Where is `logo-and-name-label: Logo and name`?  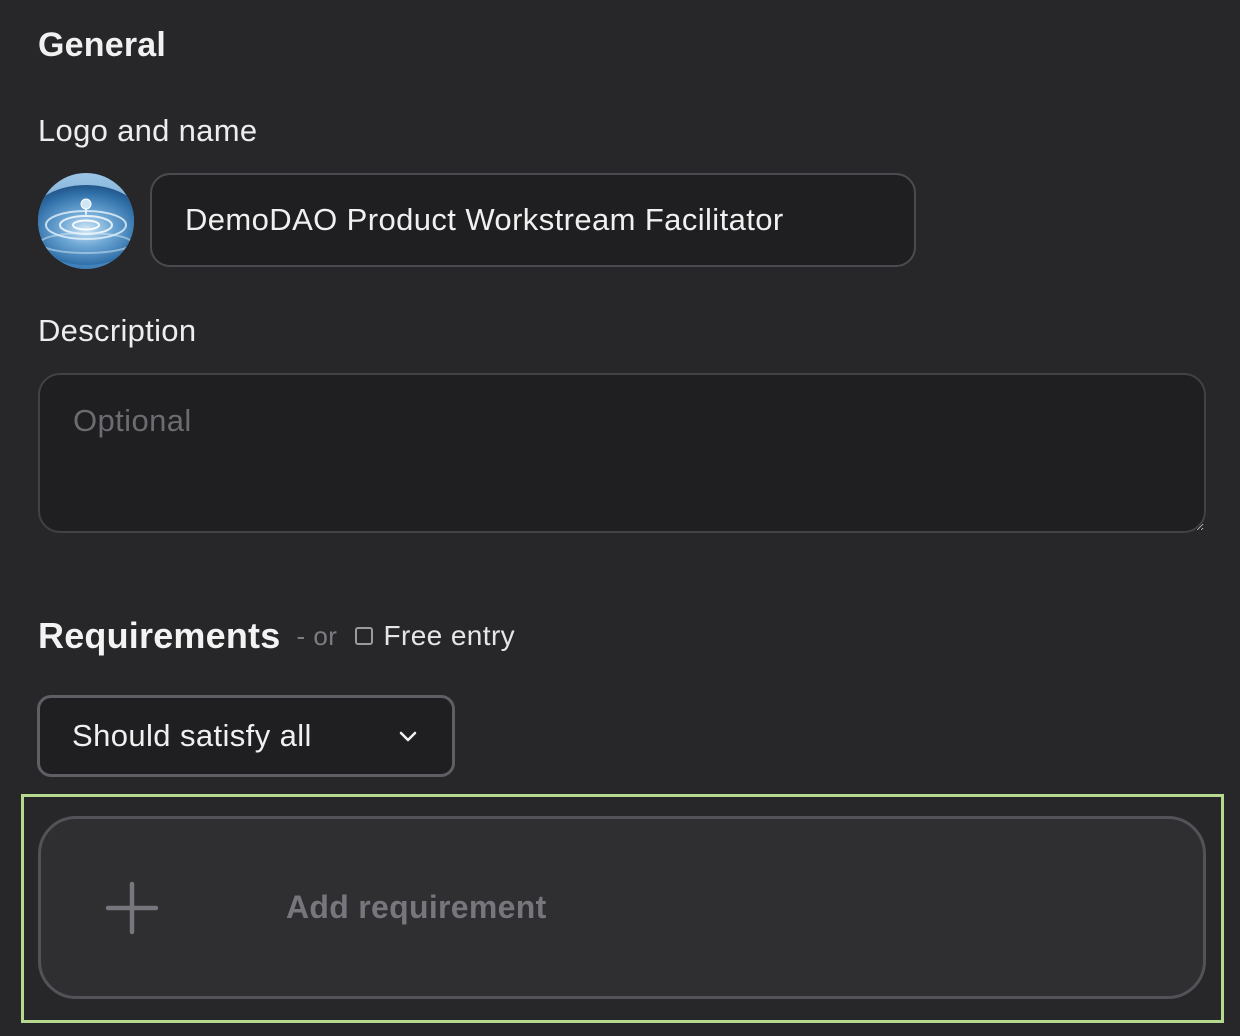
logo-and-name-label: Logo and name is located at coordinates (148, 130).